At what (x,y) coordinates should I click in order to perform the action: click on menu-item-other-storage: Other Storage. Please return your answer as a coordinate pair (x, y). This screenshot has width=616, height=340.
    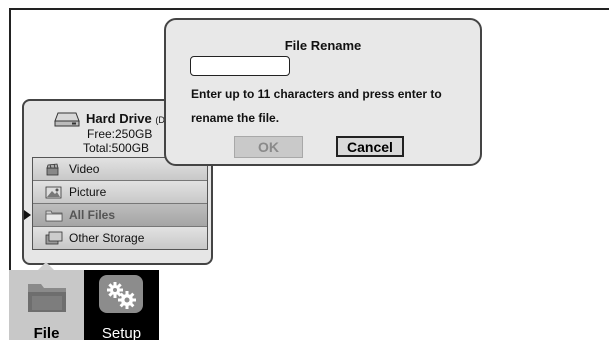
    Looking at the image, I should click on (120, 238).